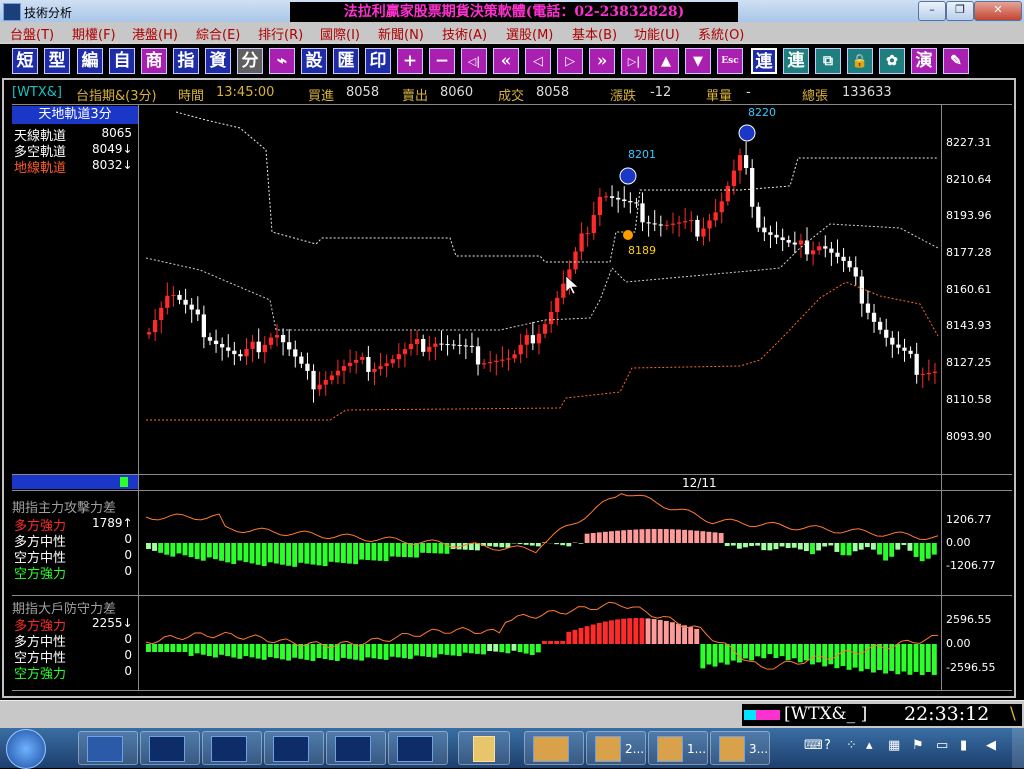 The height and width of the screenshot is (769, 1024). Describe the element at coordinates (963, 745) in the screenshot. I see `network-icon: ▮` at that location.